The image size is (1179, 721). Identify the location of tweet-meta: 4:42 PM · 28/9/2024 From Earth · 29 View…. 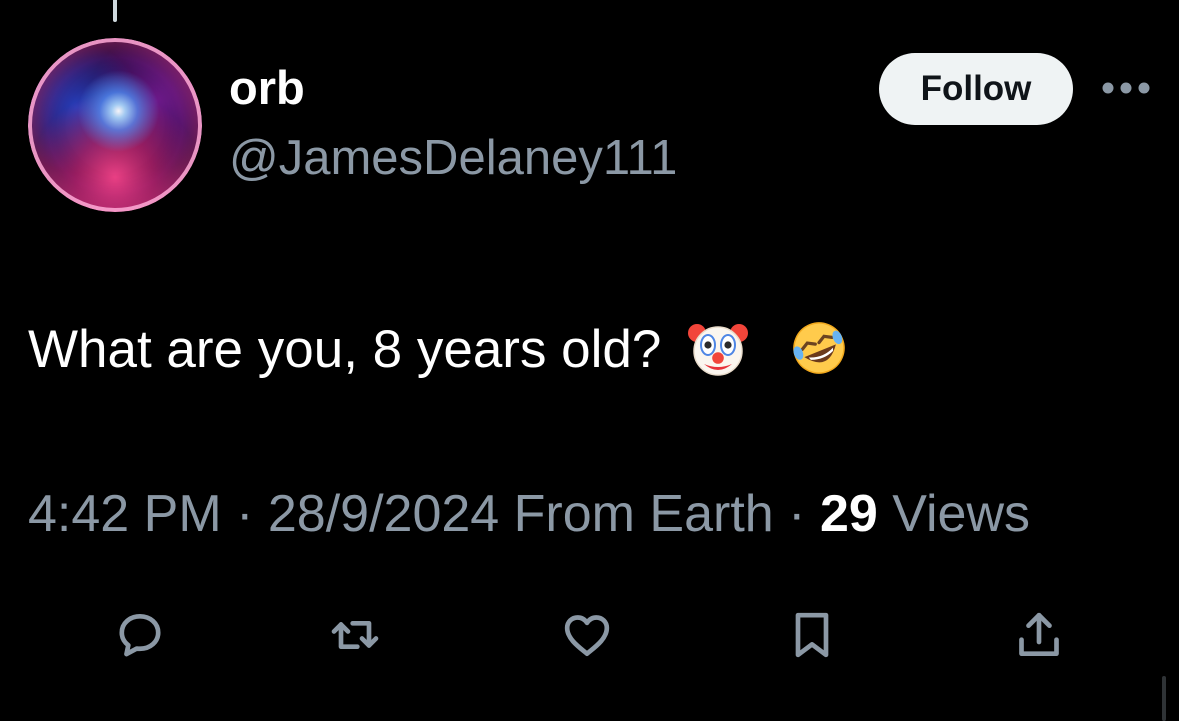
(529, 515).